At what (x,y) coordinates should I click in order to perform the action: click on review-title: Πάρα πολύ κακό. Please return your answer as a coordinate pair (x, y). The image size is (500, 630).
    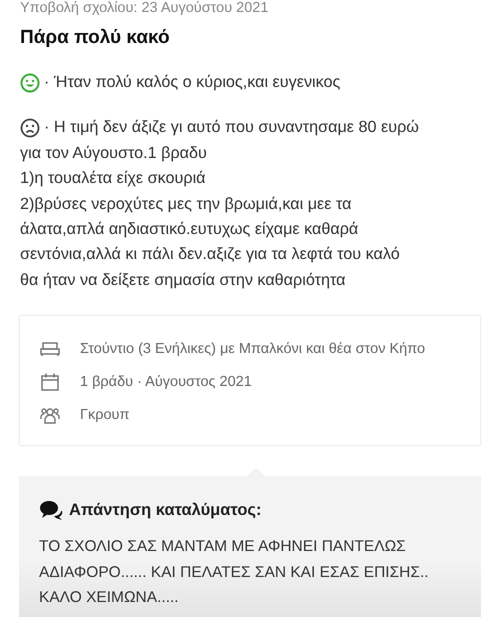
    Looking at the image, I should click on (95, 38).